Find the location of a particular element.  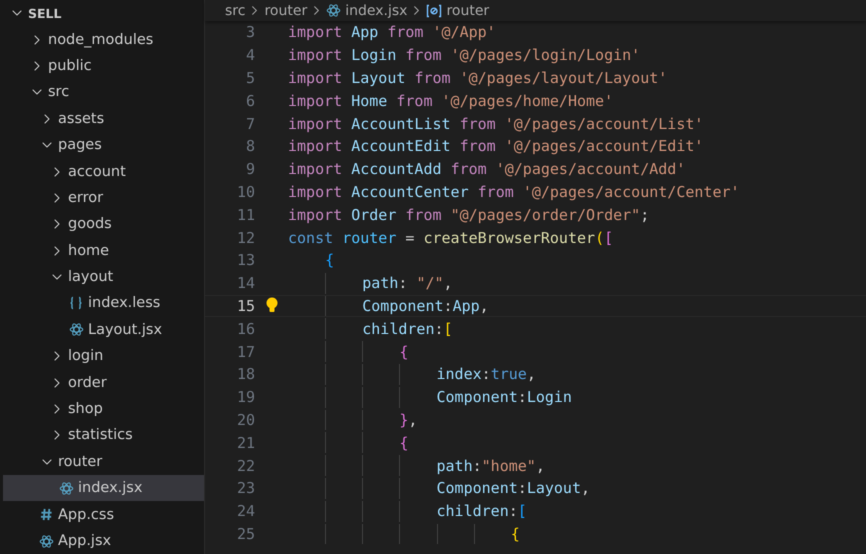

line-number: 19 is located at coordinates (245, 397).